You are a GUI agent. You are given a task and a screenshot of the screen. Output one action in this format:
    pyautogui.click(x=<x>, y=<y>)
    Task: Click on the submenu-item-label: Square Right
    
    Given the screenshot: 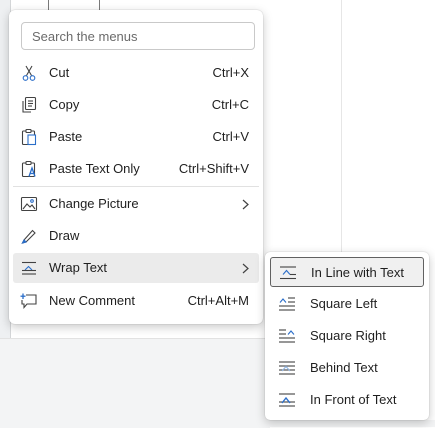 What is the action you would take?
    pyautogui.click(x=348, y=335)
    